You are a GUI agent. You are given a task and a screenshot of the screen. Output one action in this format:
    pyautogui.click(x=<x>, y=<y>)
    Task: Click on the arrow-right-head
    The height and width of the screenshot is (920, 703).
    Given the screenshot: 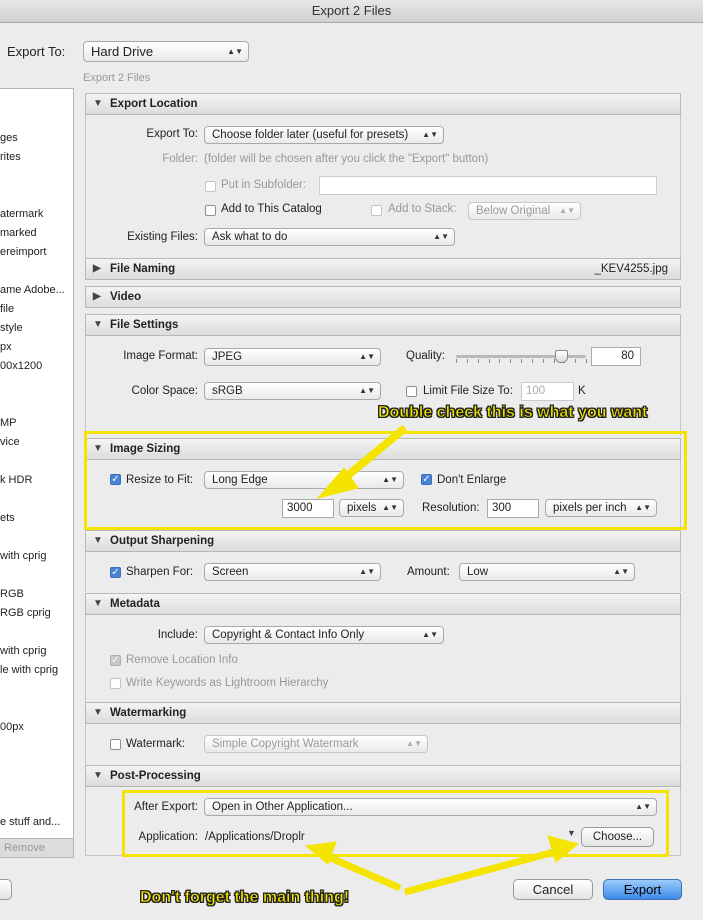 What is the action you would take?
    pyautogui.click(x=563, y=849)
    